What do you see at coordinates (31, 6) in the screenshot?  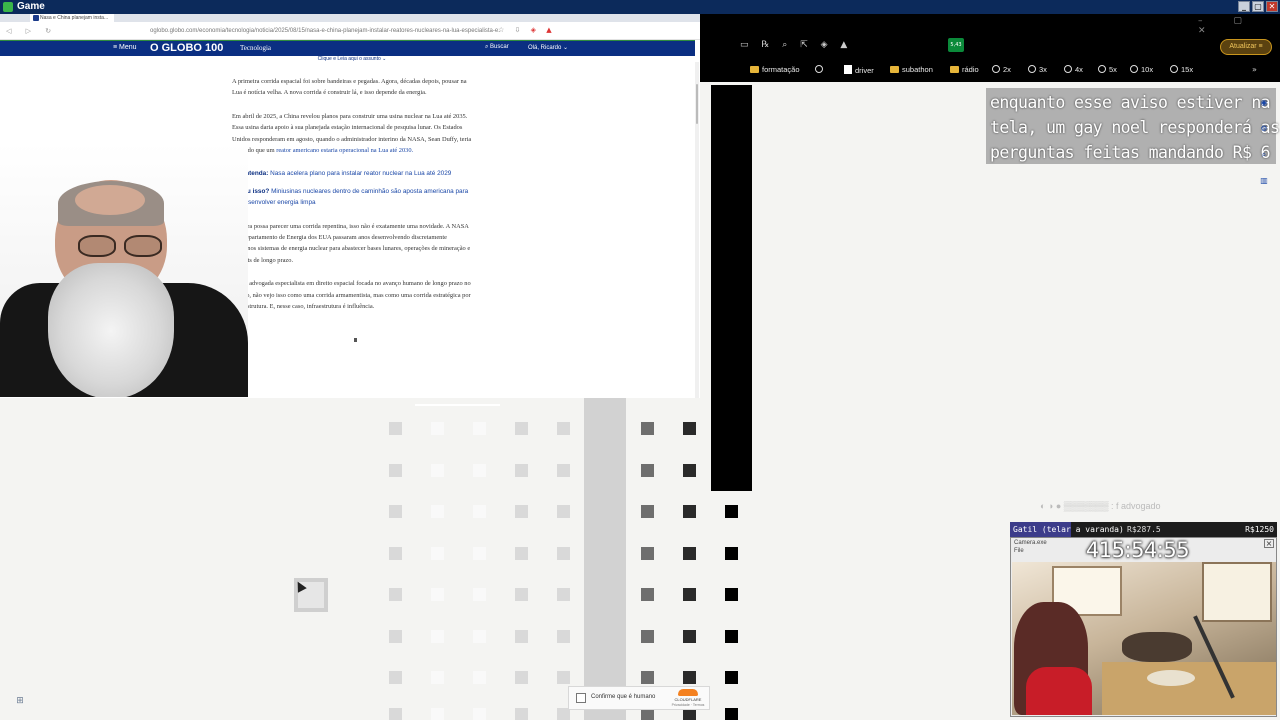 I see `os-window-title: Game` at bounding box center [31, 6].